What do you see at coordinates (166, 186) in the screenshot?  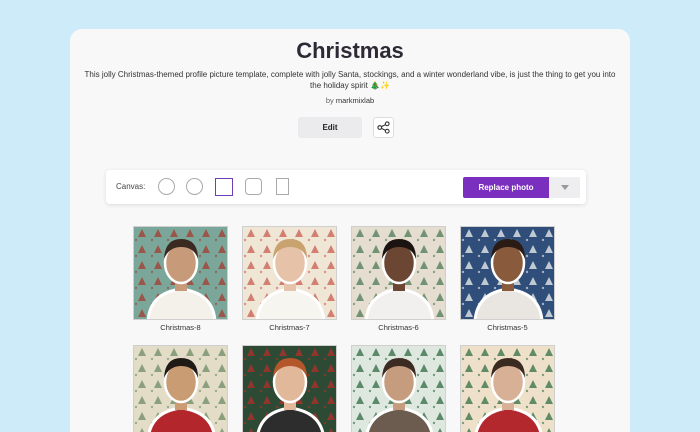 I see `canvas-circle-option` at bounding box center [166, 186].